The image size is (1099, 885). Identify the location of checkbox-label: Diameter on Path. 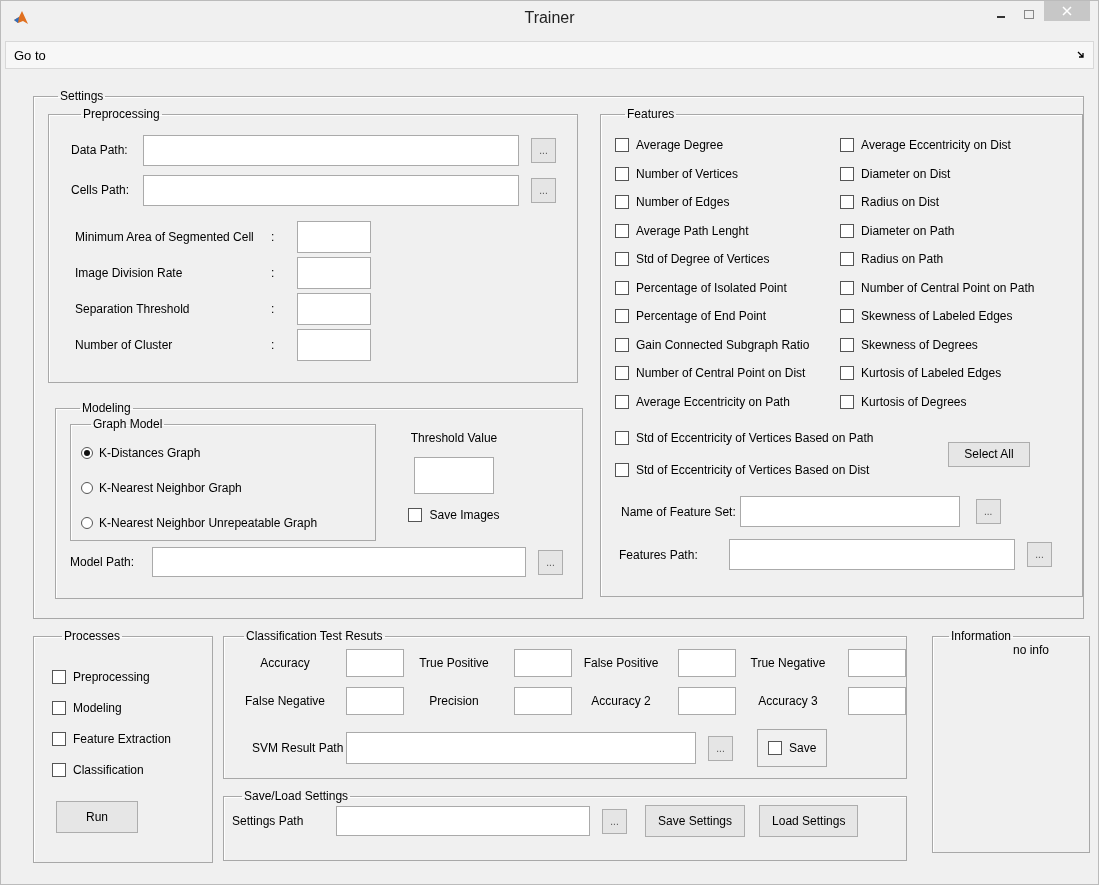
(908, 230).